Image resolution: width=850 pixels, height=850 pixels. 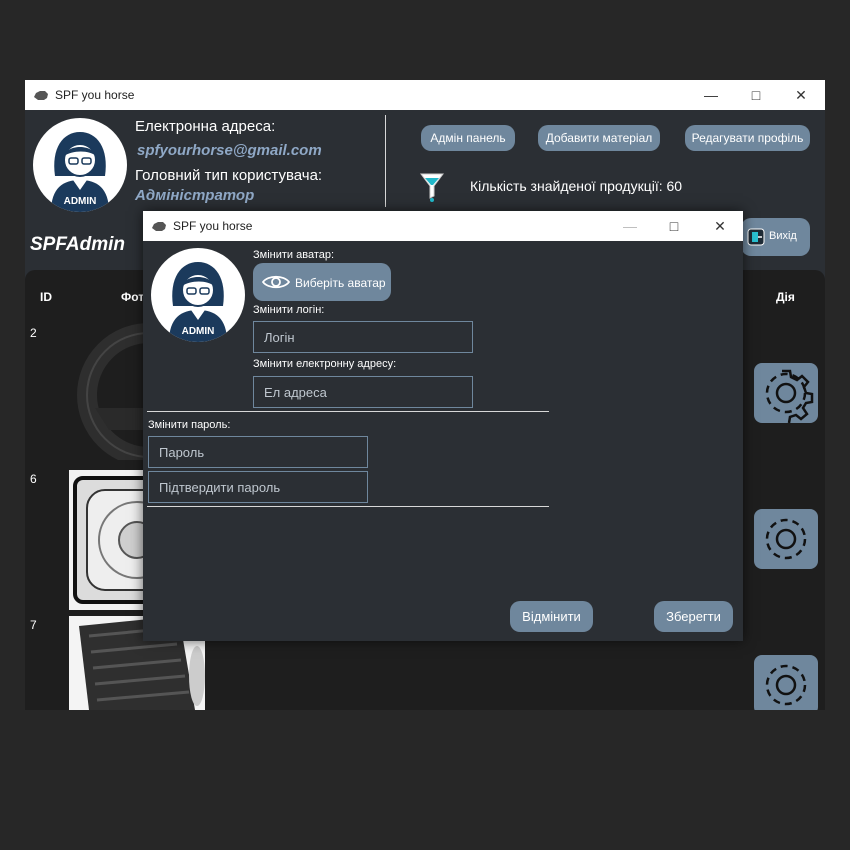 What do you see at coordinates (198, 295) in the screenshot?
I see `dialog-avatar: ADMIN` at bounding box center [198, 295].